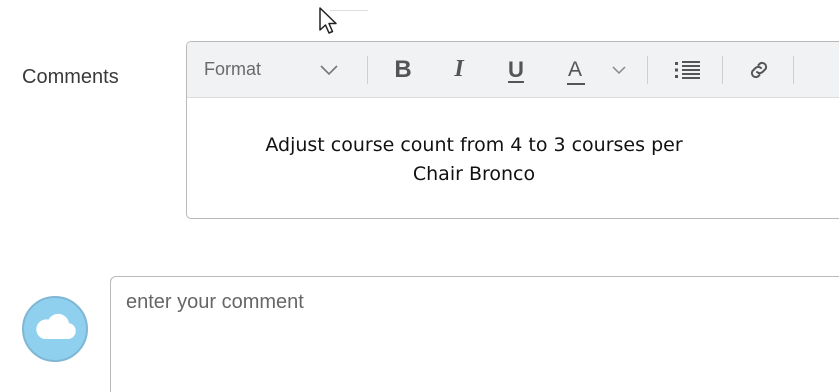 The width and height of the screenshot is (839, 392). What do you see at coordinates (575, 69) in the screenshot?
I see `text-color-button: A` at bounding box center [575, 69].